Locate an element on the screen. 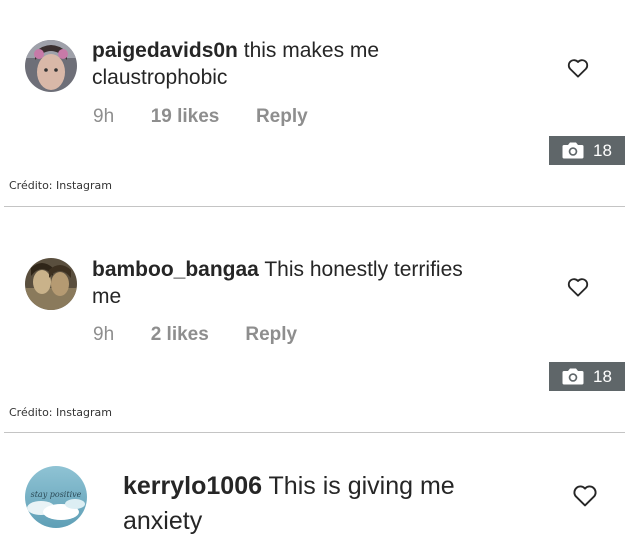 The image size is (633, 545). comment-username: kerrylo1006 is located at coordinates (192, 486).